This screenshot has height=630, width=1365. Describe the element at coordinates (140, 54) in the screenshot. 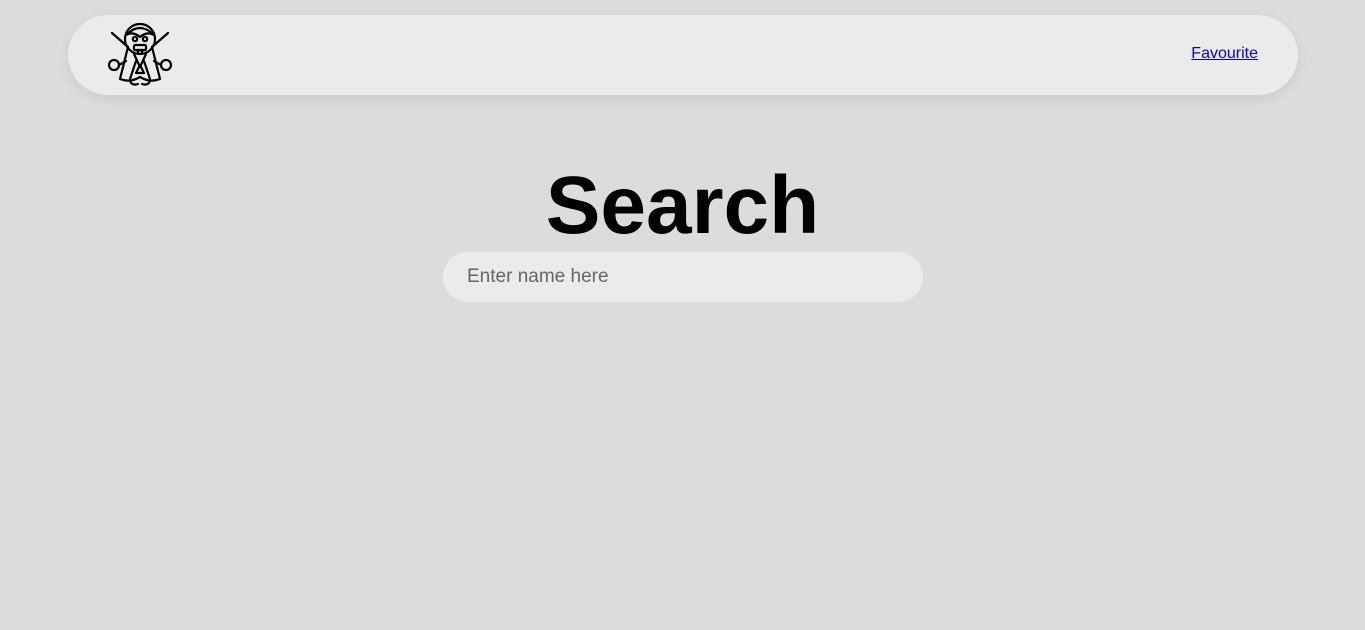

I see `vampire-logo-icon` at that location.